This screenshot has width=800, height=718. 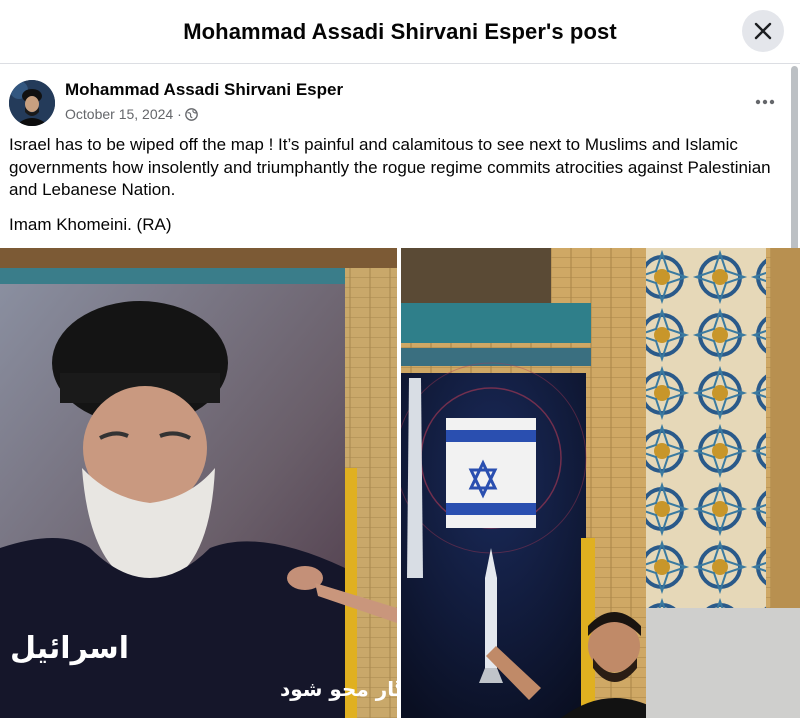 I want to click on author-name: Mohammad Assadi Shirvani Esper, so click(x=204, y=90).